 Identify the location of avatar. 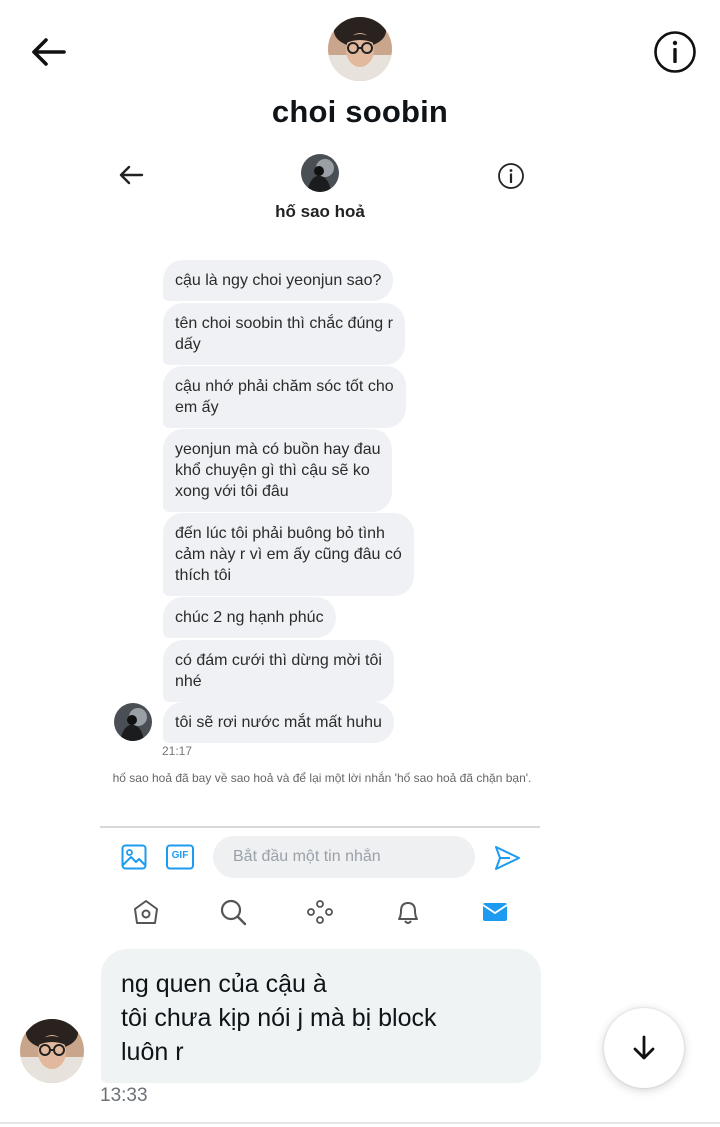
(360, 49).